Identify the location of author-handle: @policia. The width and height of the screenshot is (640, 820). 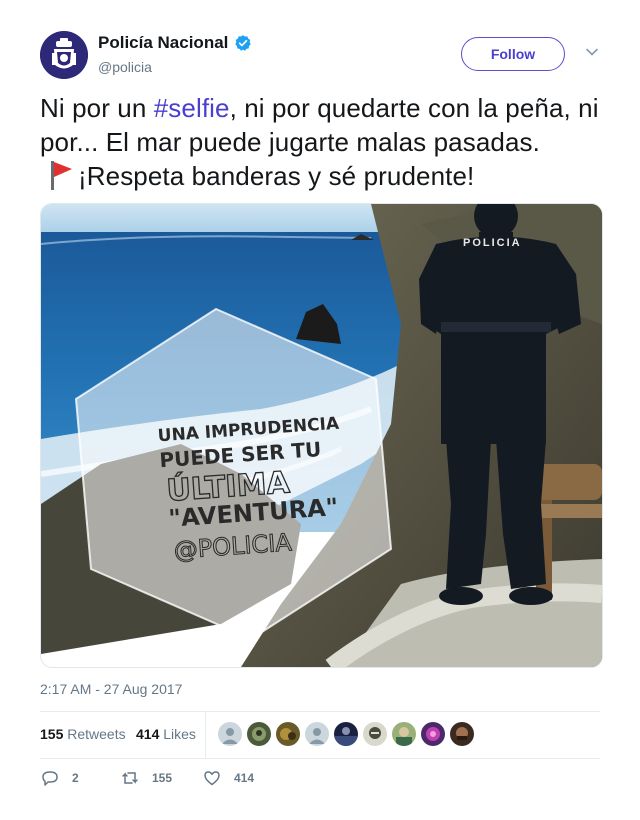
(125, 67).